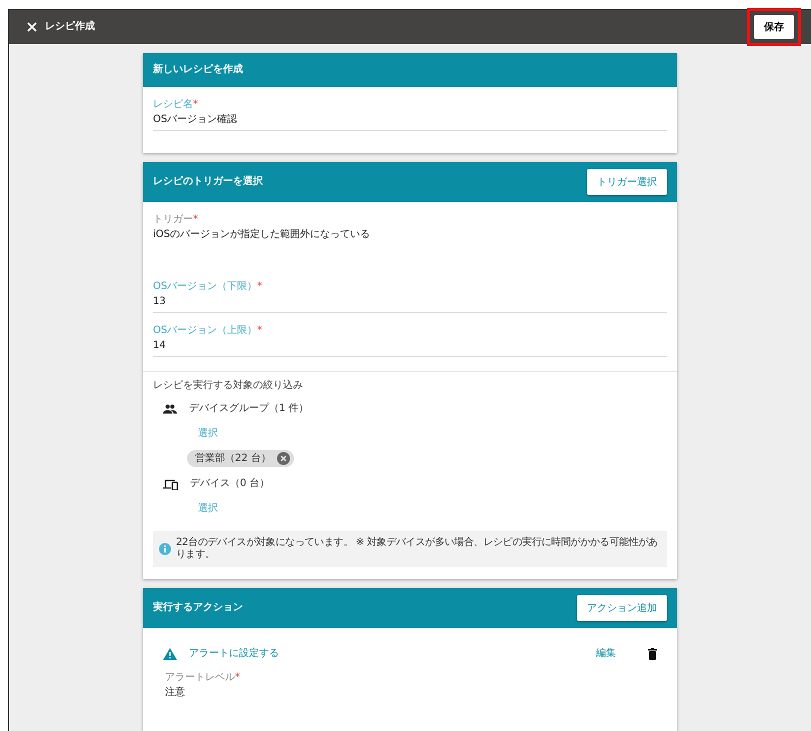  What do you see at coordinates (208, 182) in the screenshot?
I see `card-title: レシピのトリガーを選択` at bounding box center [208, 182].